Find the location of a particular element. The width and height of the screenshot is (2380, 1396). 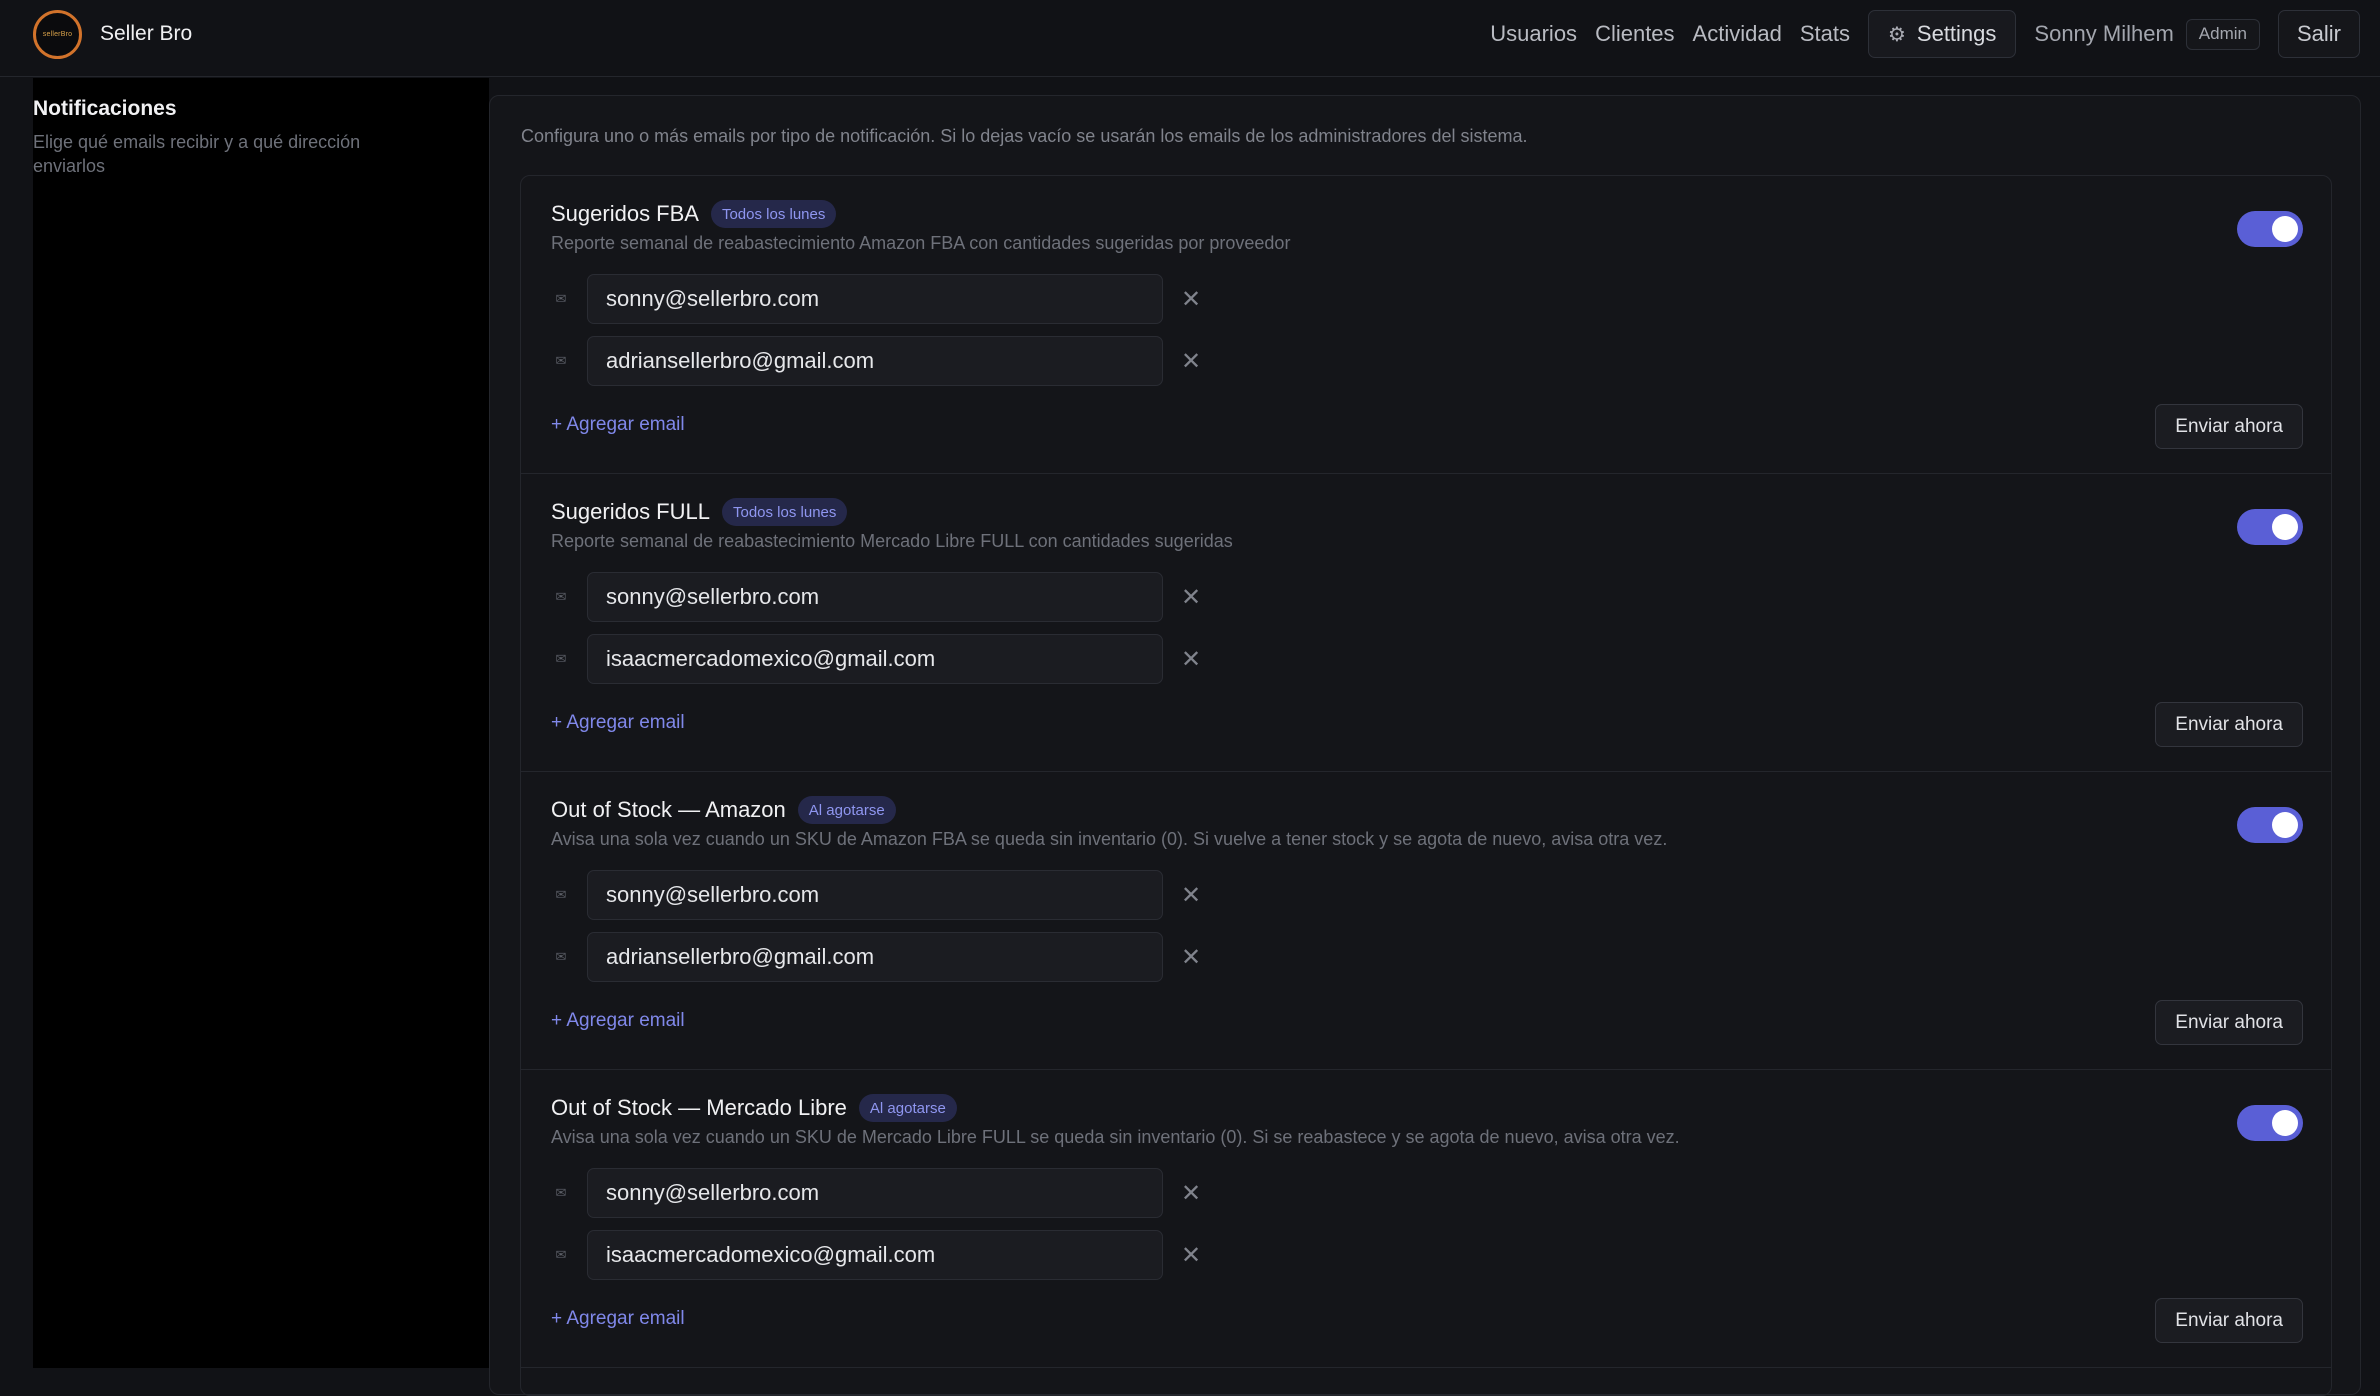

logout-button: Salir is located at coordinates (2318, 34).